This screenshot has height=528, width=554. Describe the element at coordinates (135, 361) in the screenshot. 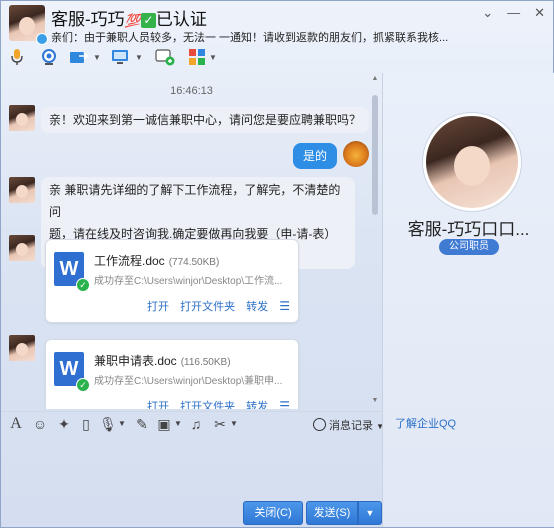

I see `file-name-text: 兼职申请表.doc` at that location.